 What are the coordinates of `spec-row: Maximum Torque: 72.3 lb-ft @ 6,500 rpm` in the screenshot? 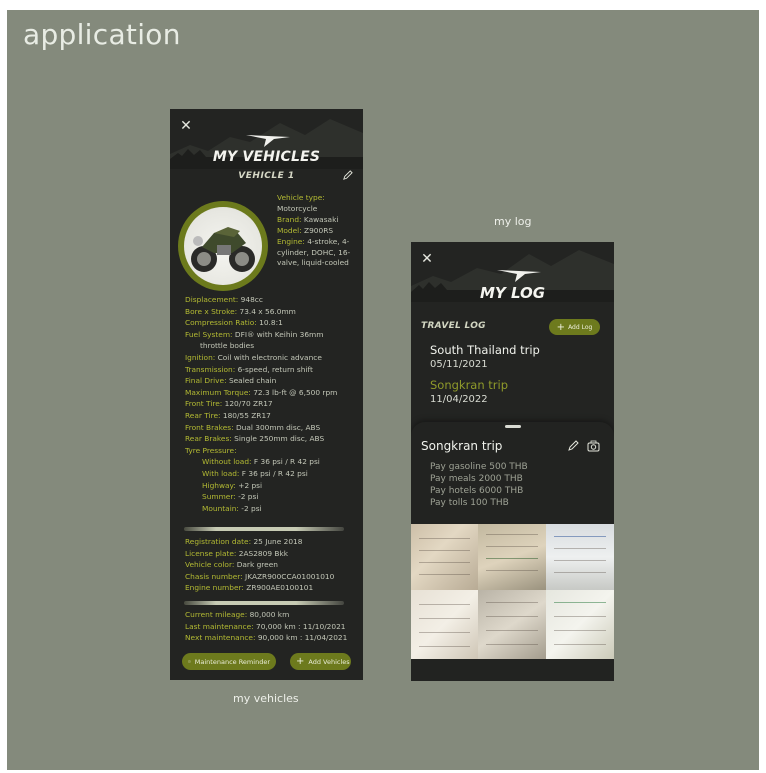 It's located at (261, 392).